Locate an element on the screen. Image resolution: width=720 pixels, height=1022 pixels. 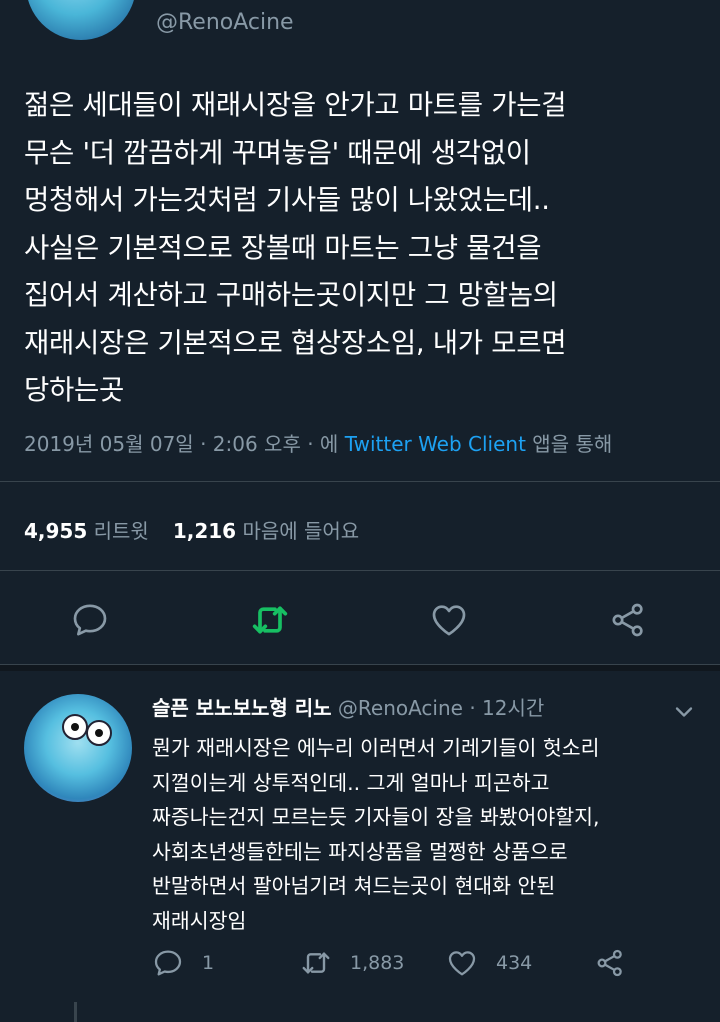
author-avatar is located at coordinates (81, 20).